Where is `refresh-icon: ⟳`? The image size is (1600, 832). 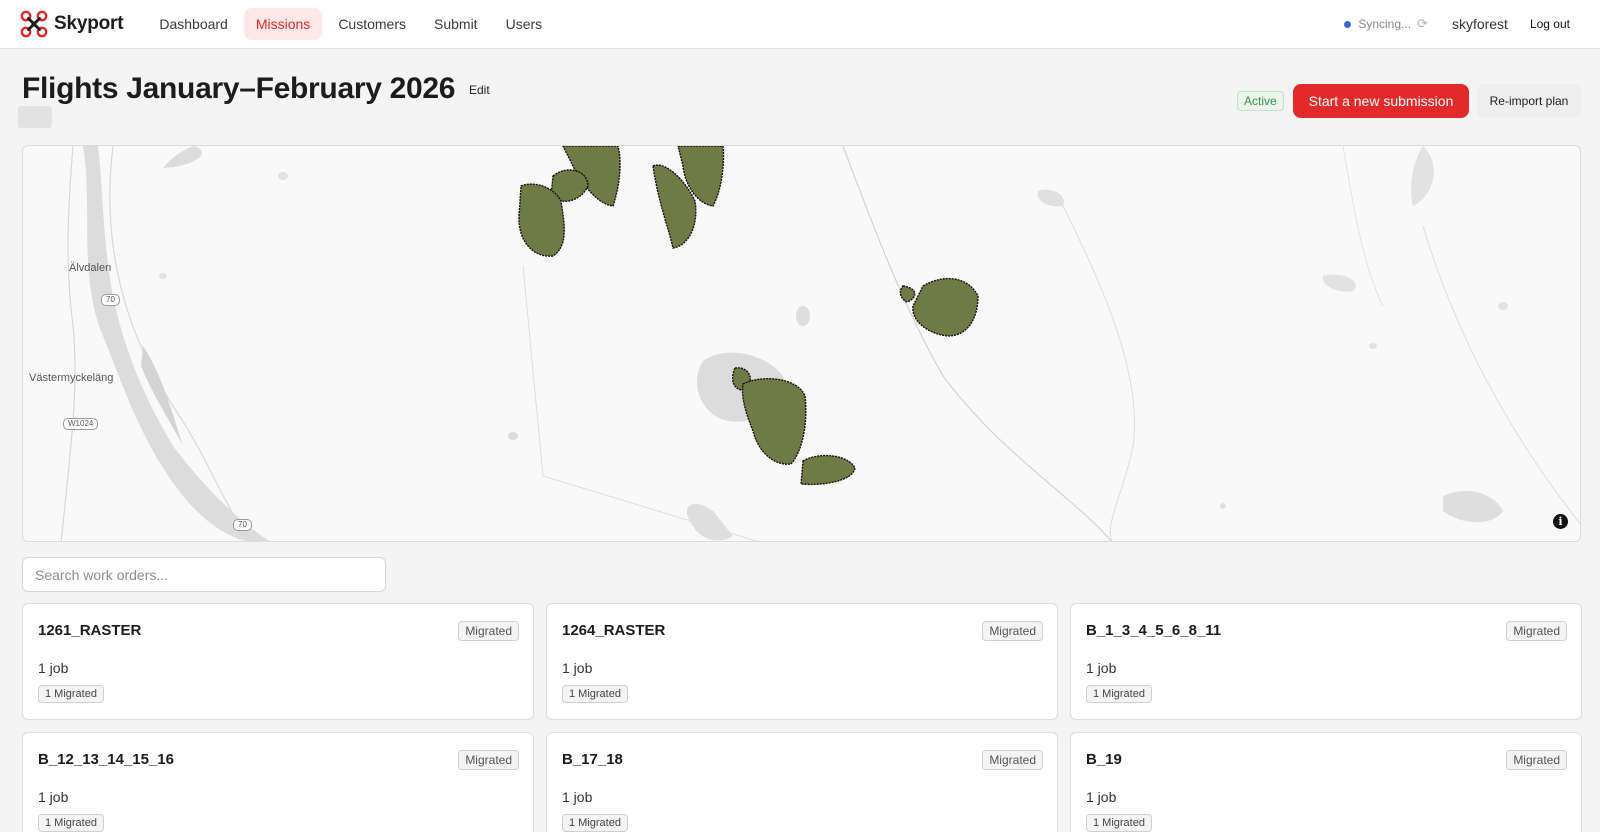
refresh-icon: ⟳ is located at coordinates (1422, 24).